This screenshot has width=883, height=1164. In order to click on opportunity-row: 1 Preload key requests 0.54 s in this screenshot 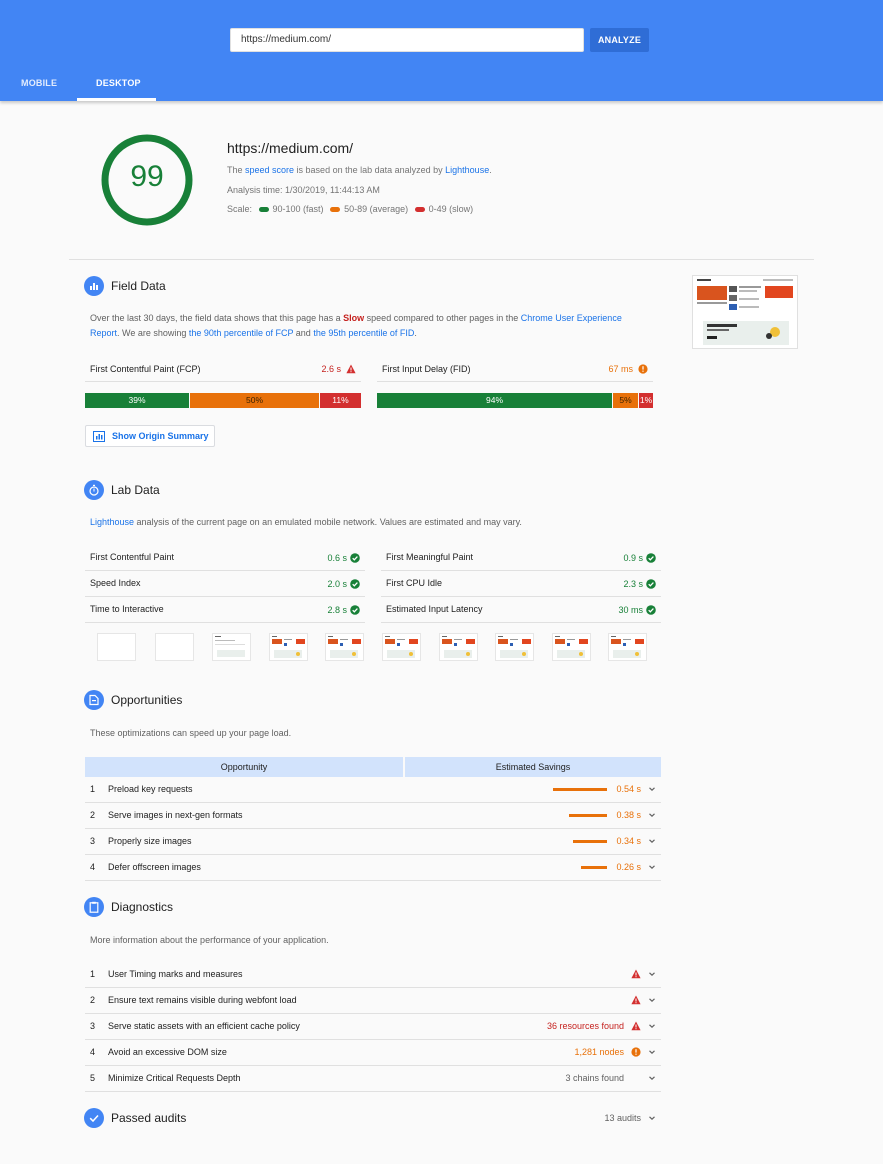, I will do `click(373, 790)`.